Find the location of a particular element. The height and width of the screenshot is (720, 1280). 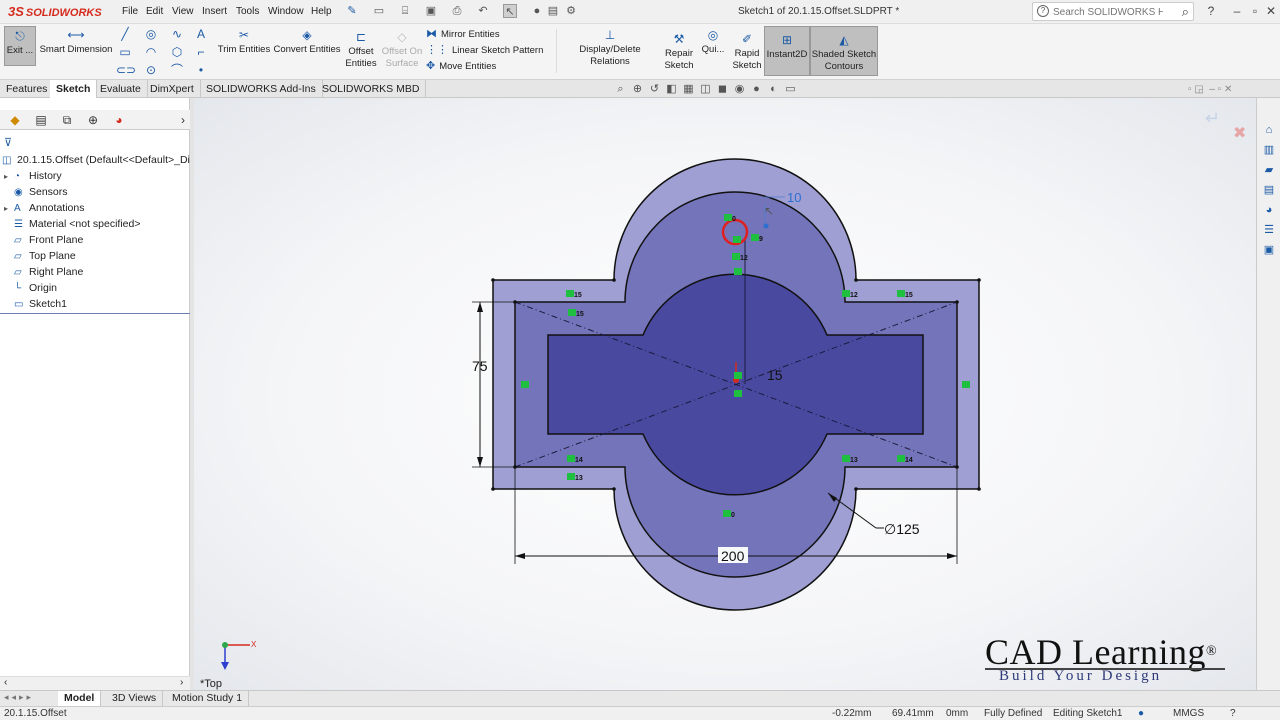

hide-show-icon: ◉ is located at coordinates (739, 88).